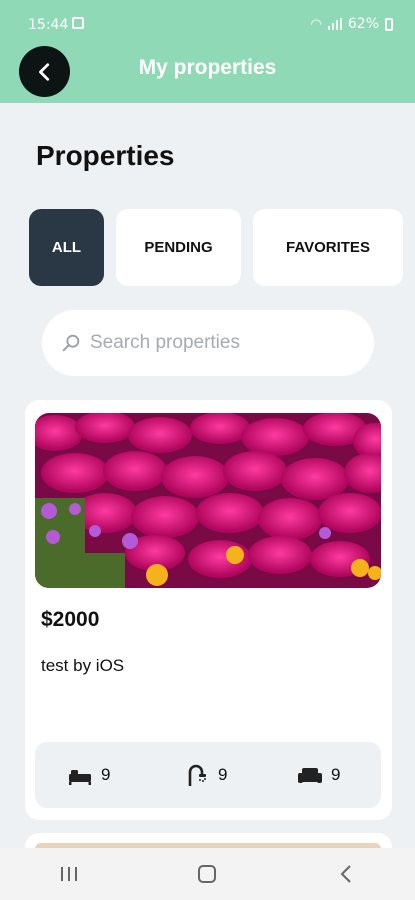 This screenshot has height=900, width=415. I want to click on battery-label: 62%, so click(363, 24).